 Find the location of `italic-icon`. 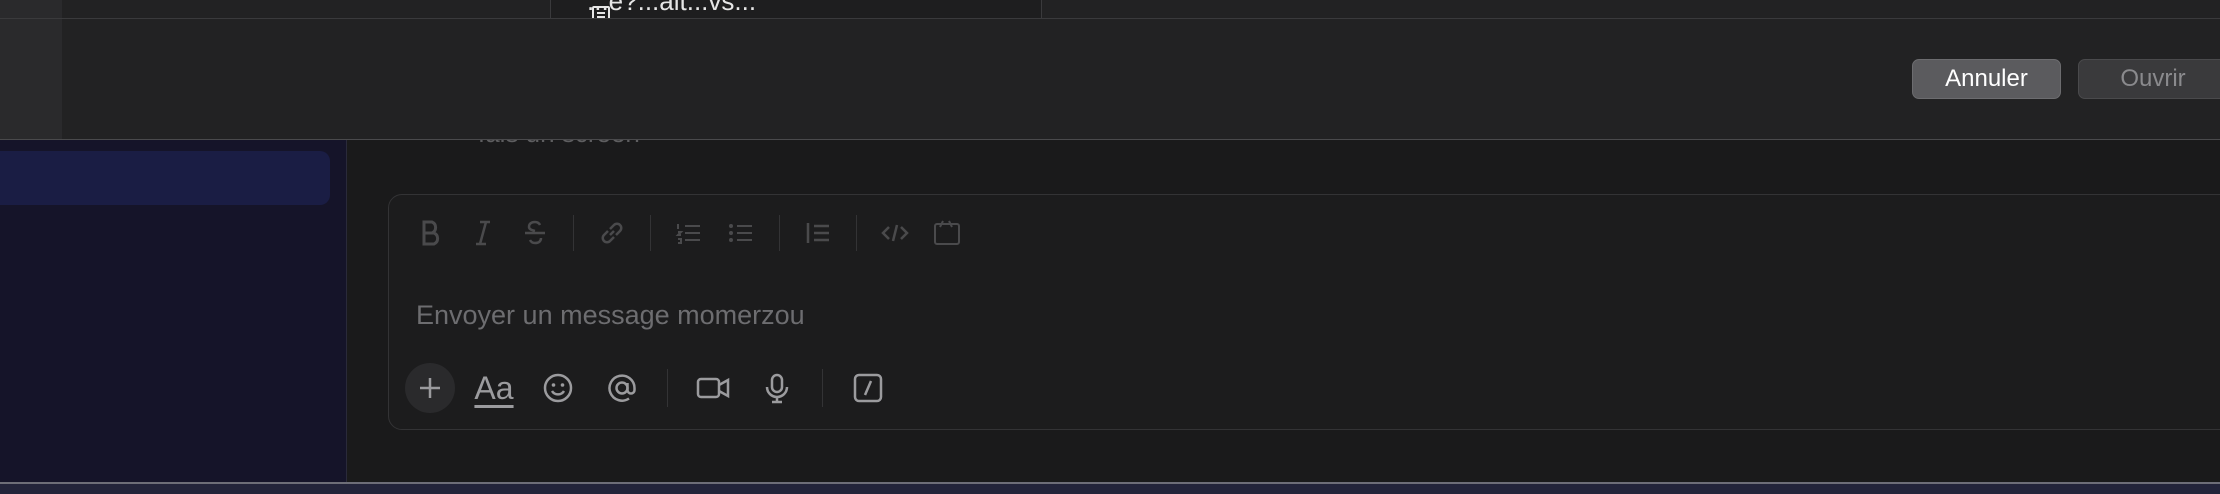

italic-icon is located at coordinates (483, 233).